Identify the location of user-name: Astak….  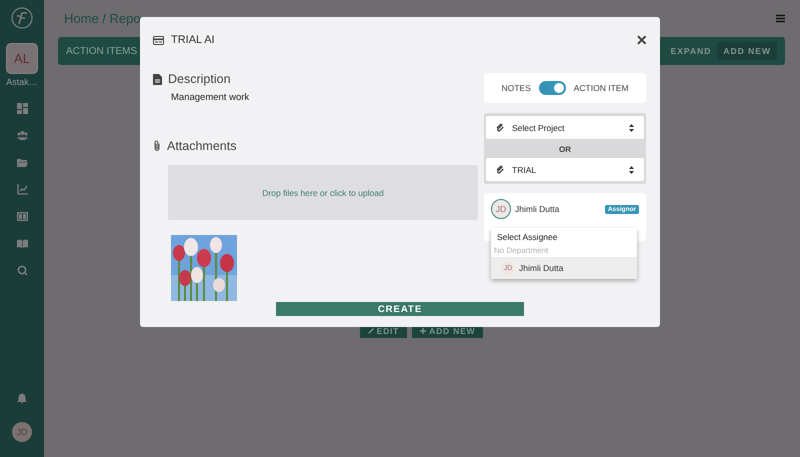
(22, 82).